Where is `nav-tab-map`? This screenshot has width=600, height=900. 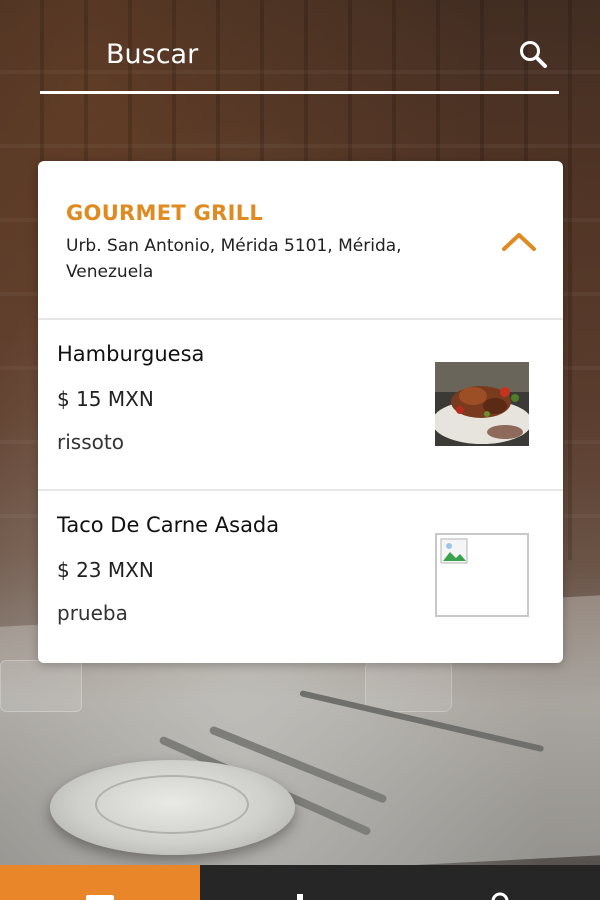
nav-tab-map is located at coordinates (300, 882).